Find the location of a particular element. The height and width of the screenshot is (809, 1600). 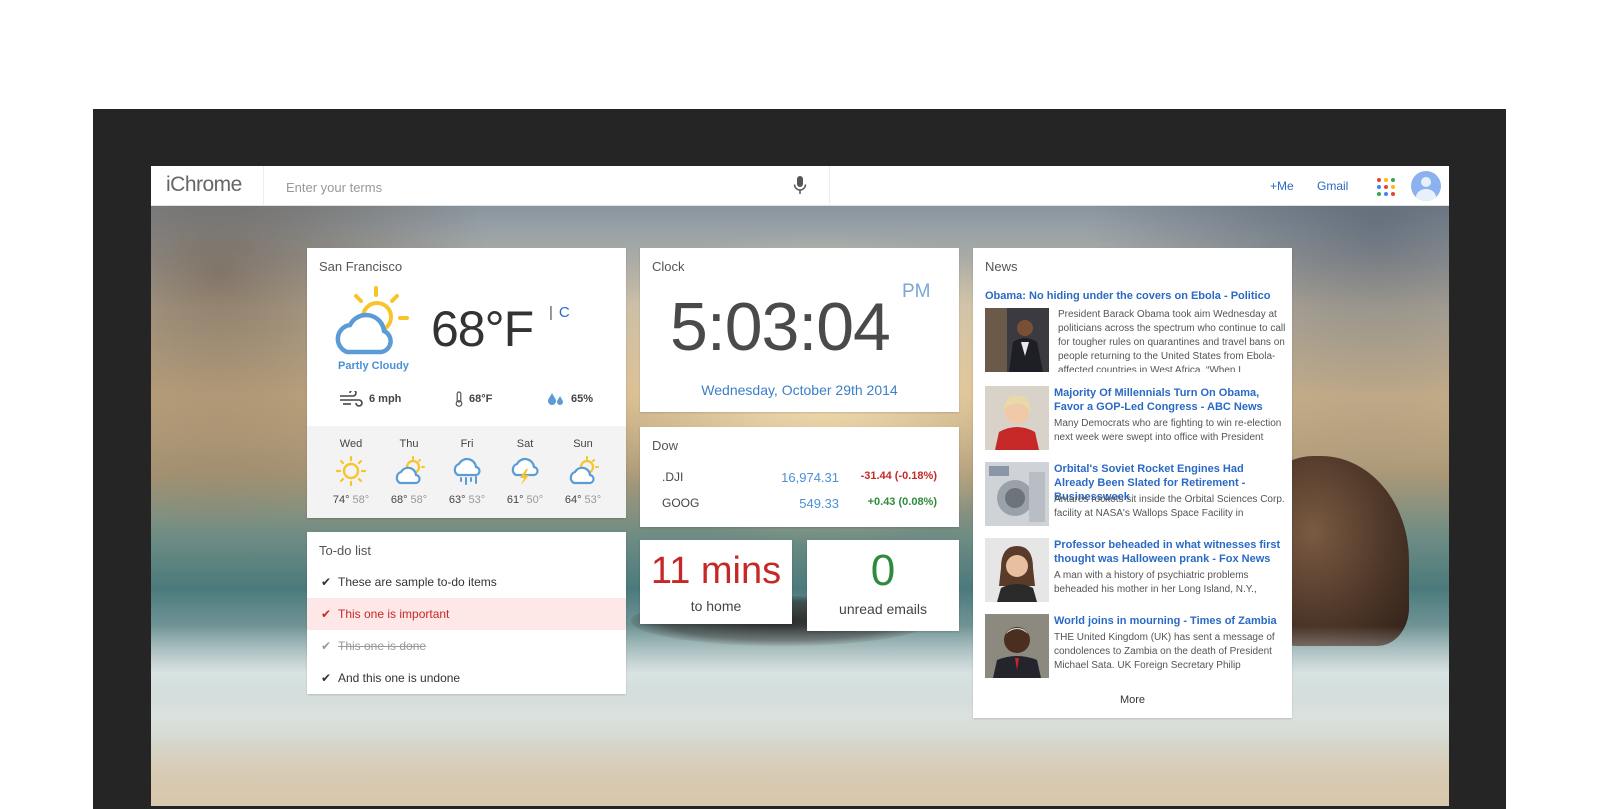

wind-icon is located at coordinates (351, 399).